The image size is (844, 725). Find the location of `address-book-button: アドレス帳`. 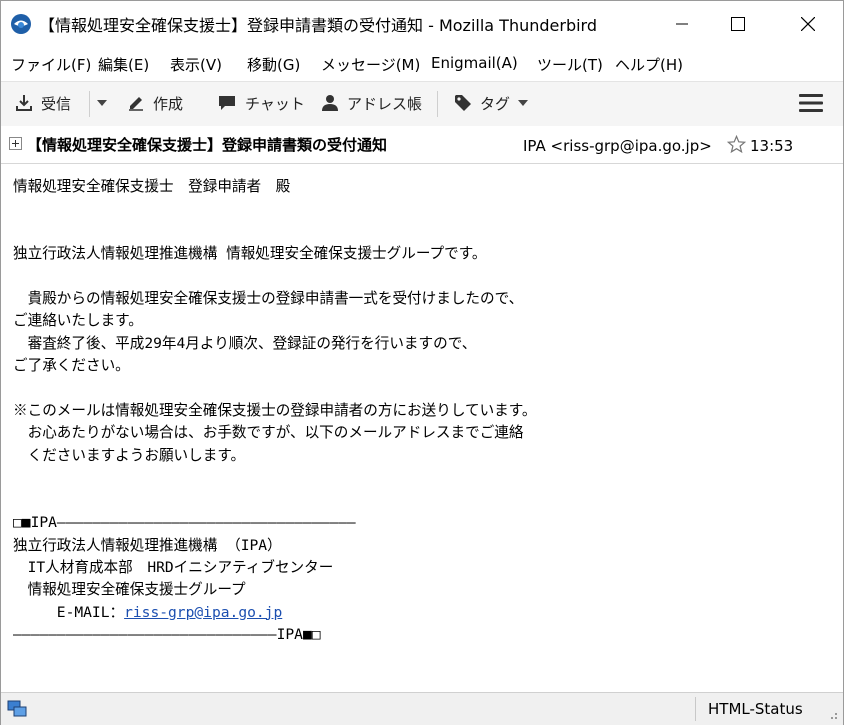

address-book-button: アドレス帳 is located at coordinates (371, 103).